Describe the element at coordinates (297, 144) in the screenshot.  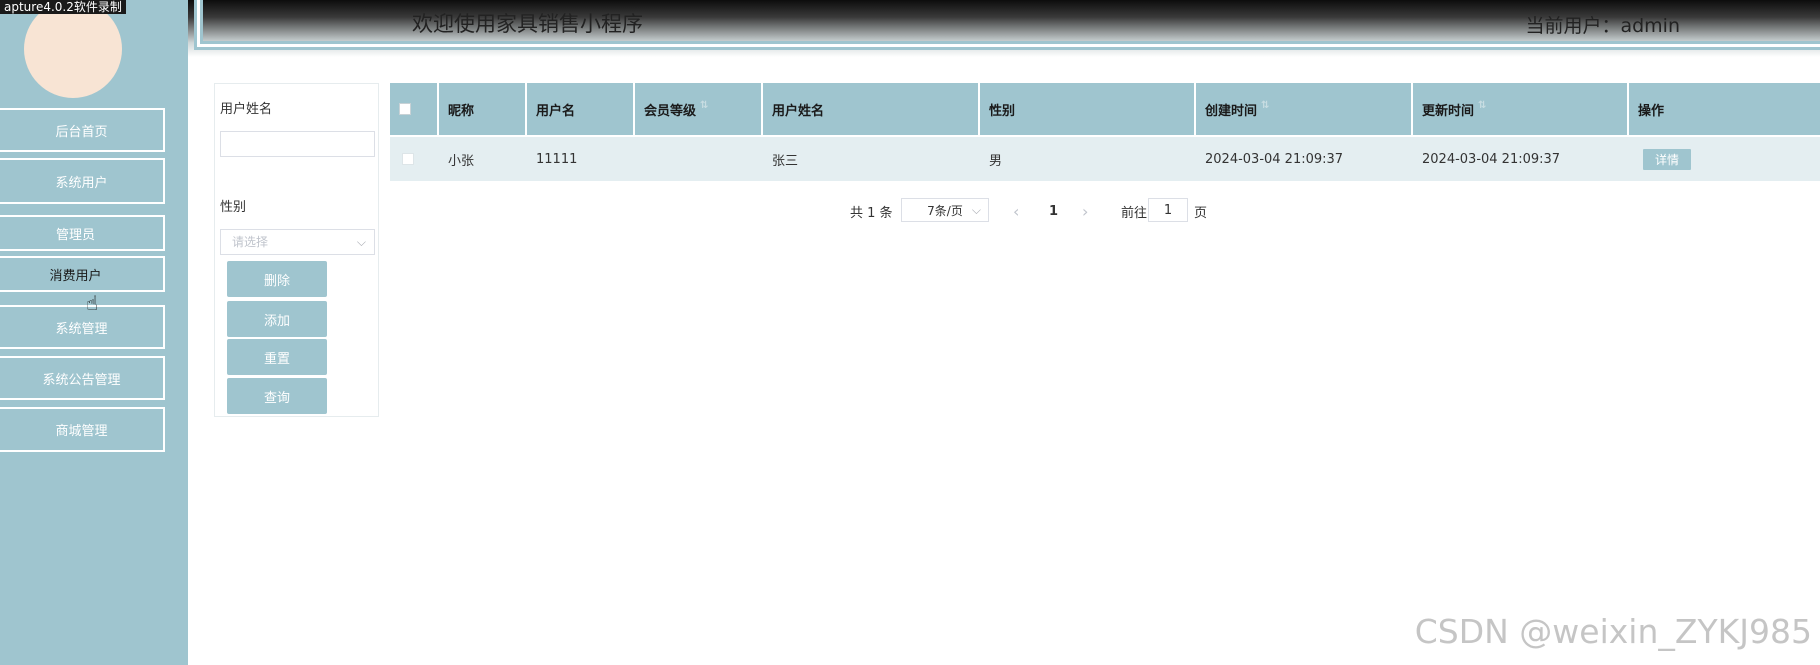
I see `name-input` at that location.